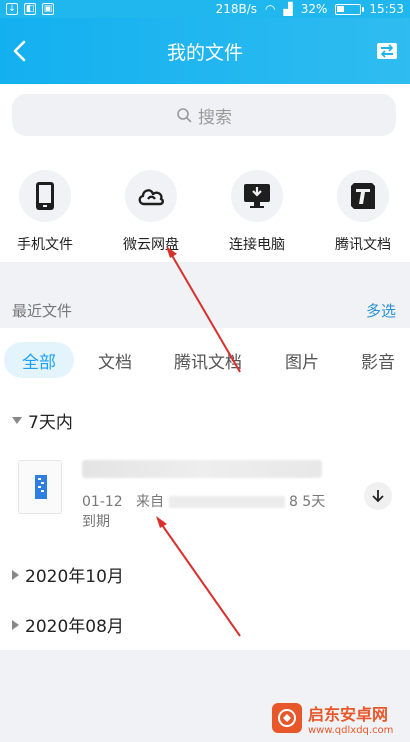  I want to click on cloud-icon, so click(151, 197).